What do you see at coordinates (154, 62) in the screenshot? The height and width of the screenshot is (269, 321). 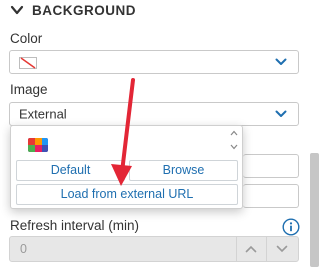 I see `color-dropdown` at bounding box center [154, 62].